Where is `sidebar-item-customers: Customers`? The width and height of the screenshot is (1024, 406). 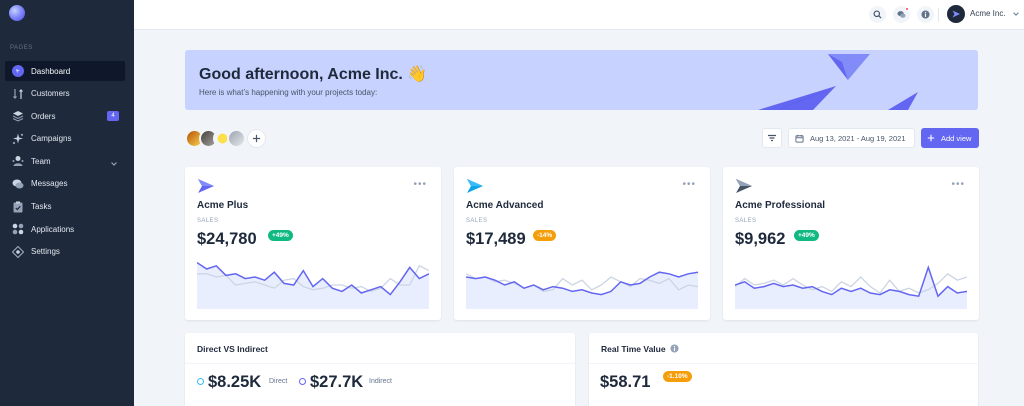
sidebar-item-customers: Customers is located at coordinates (65, 94).